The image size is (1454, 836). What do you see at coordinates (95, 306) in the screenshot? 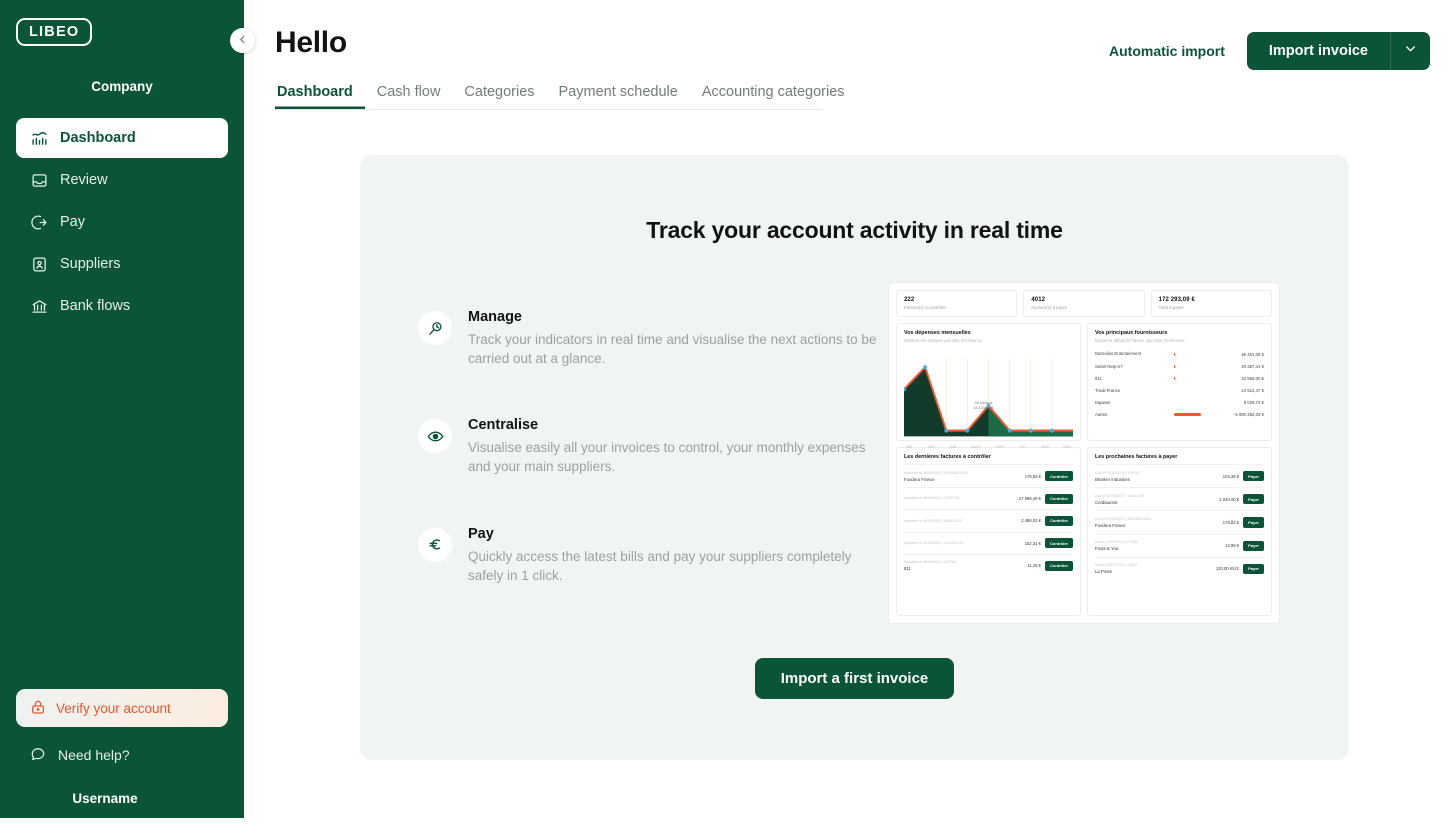
I see `sidebar-item-label: Bank flows` at bounding box center [95, 306].